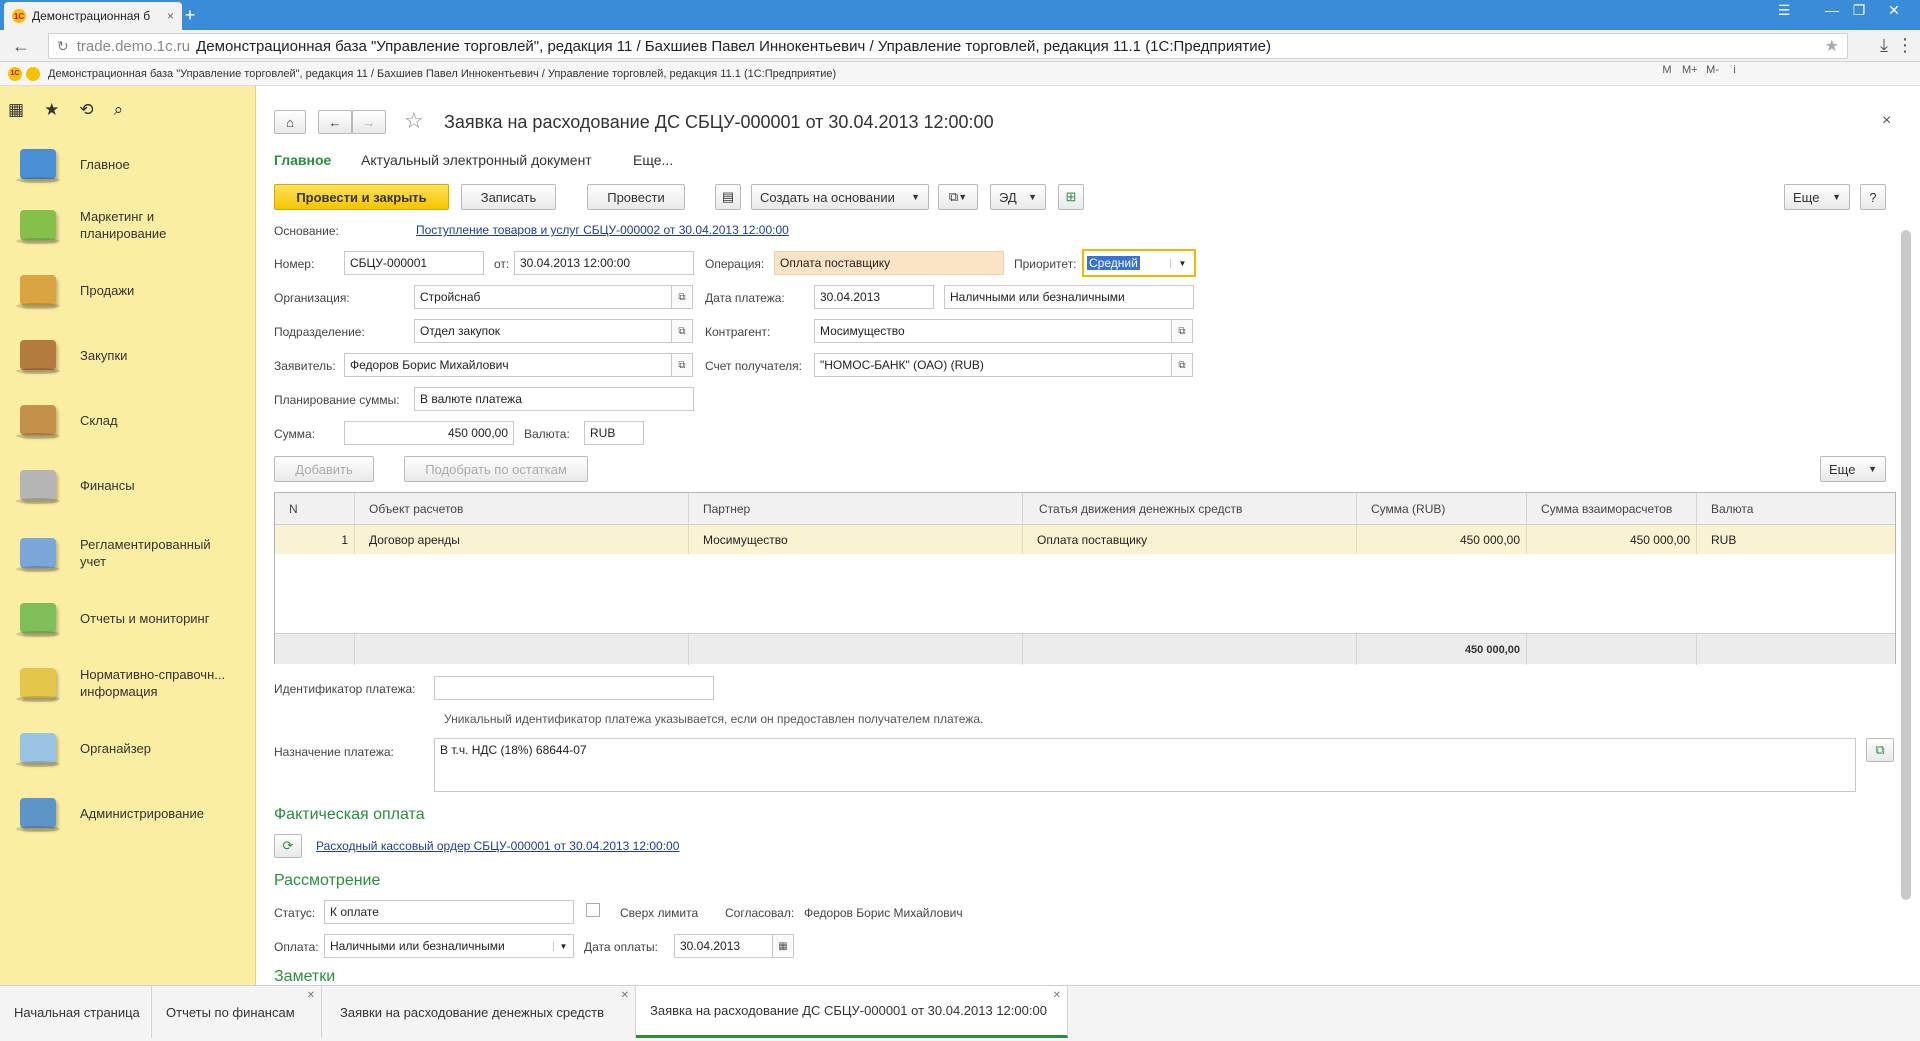 The height and width of the screenshot is (1041, 1920). Describe the element at coordinates (119, 110) in the screenshot. I see `search-icon: ⌕` at that location.